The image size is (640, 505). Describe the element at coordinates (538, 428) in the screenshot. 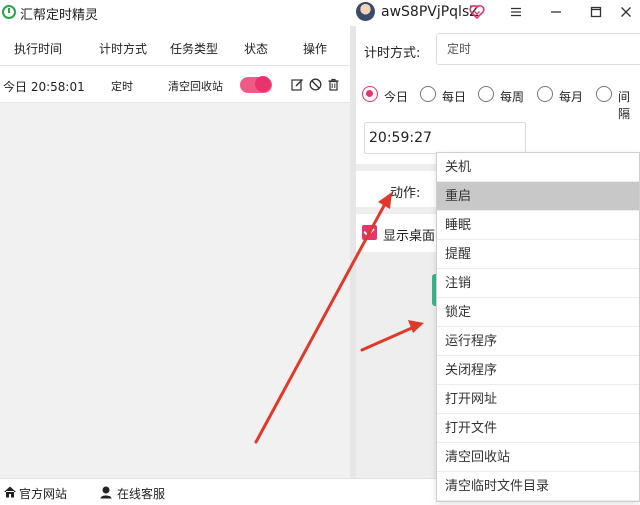

I see `action-option-open-file: 打开文件` at that location.